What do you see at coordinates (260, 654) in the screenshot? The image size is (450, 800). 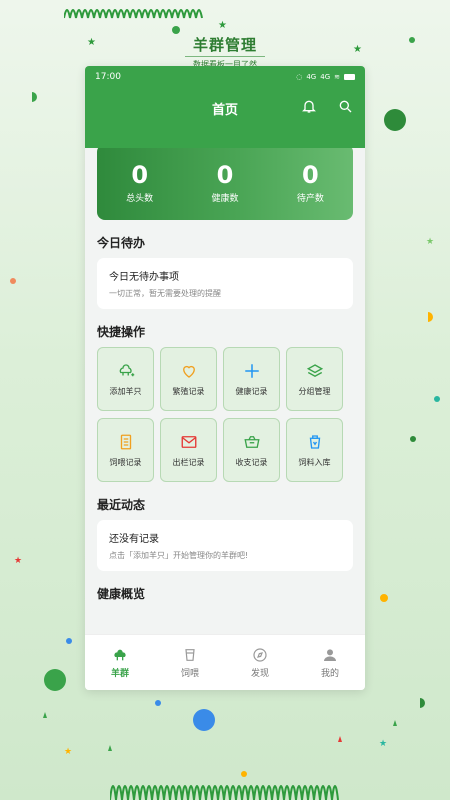 I see `compass-icon` at bounding box center [260, 654].